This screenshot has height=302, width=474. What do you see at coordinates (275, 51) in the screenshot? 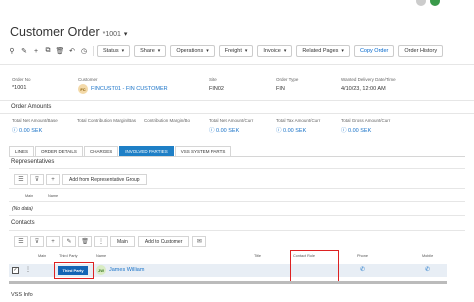
I see `invoice-button: Invoice ▾` at bounding box center [275, 51].